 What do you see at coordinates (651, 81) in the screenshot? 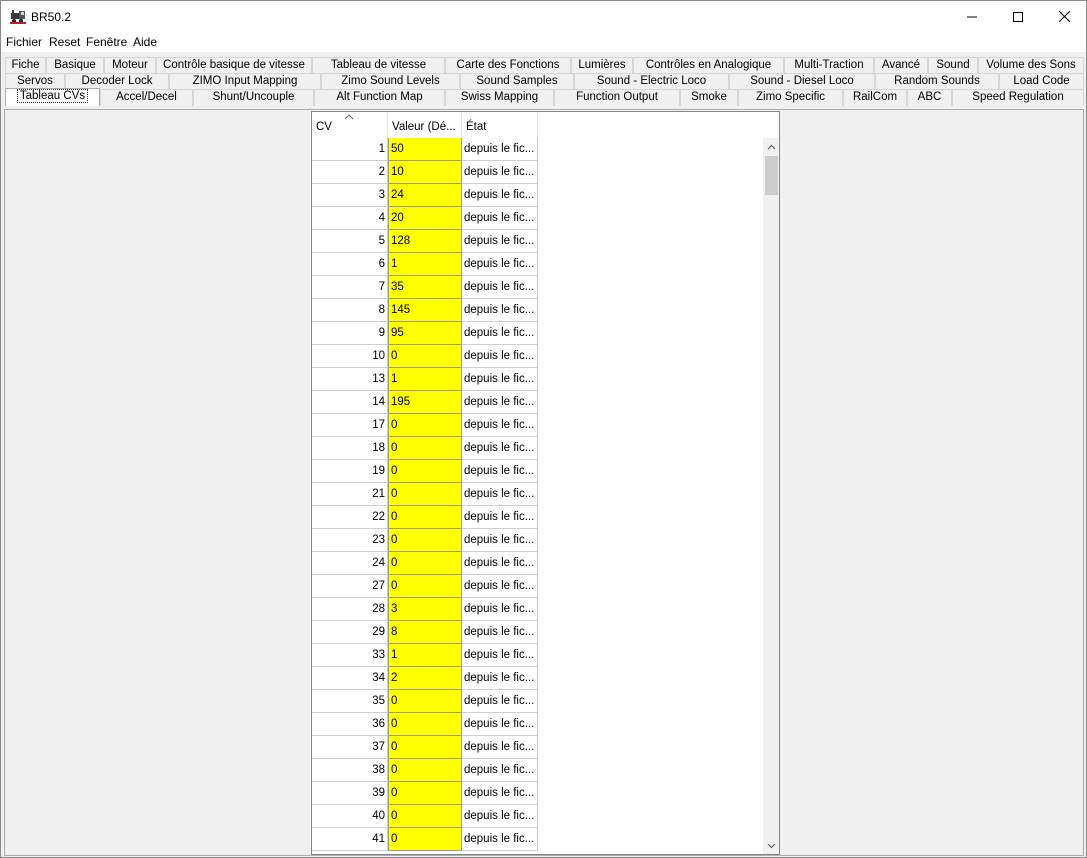
I see `tab-sound-electric: Sound - Electric Loco` at bounding box center [651, 81].